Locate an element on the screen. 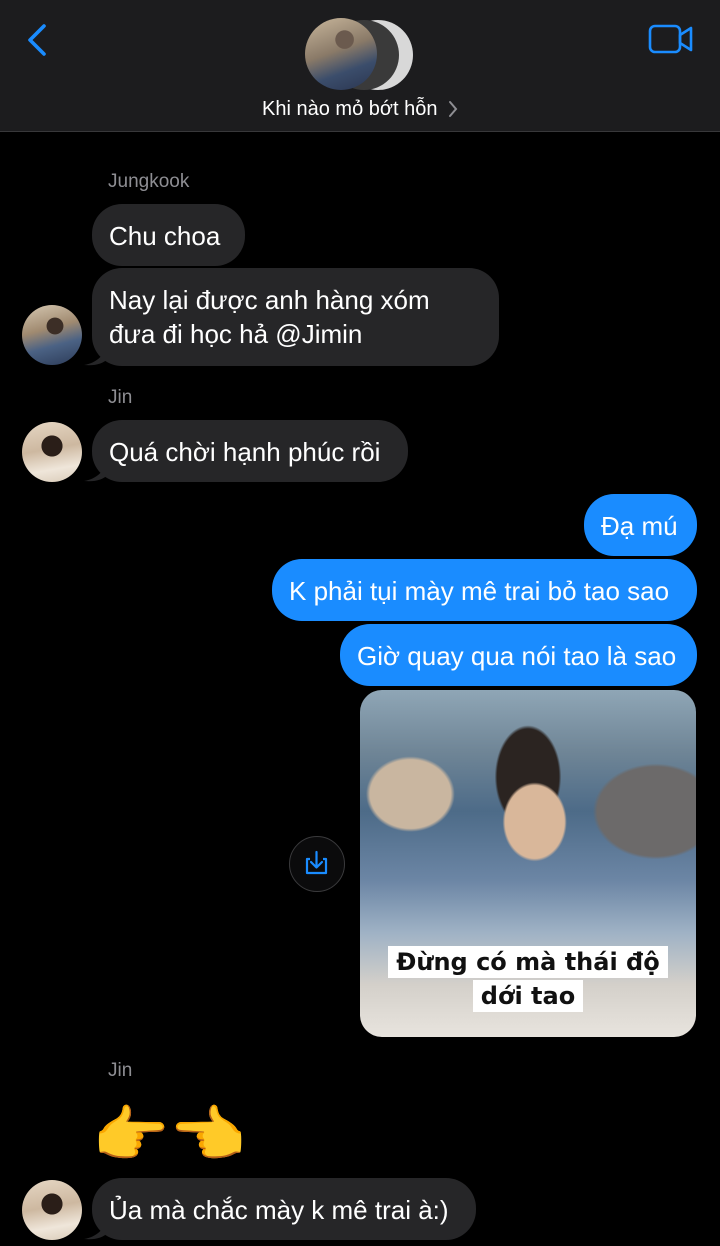 Image resolution: width=720 pixels, height=1246 pixels. meme-caption-text: Đừng có mà thái độ is located at coordinates (528, 962).